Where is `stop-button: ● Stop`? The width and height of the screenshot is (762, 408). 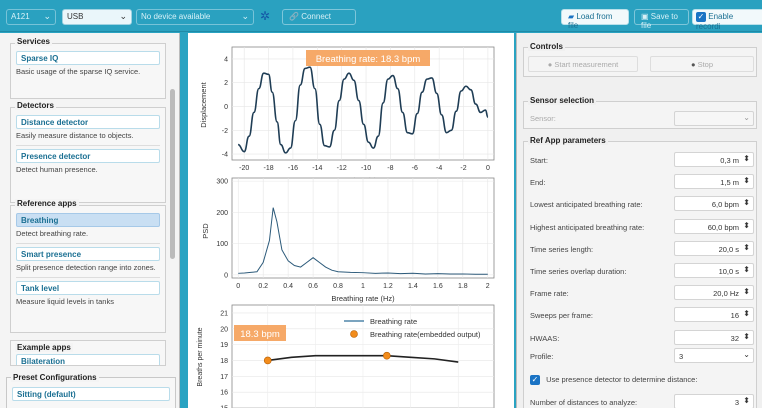
stop-button: ● Stop is located at coordinates (702, 64).